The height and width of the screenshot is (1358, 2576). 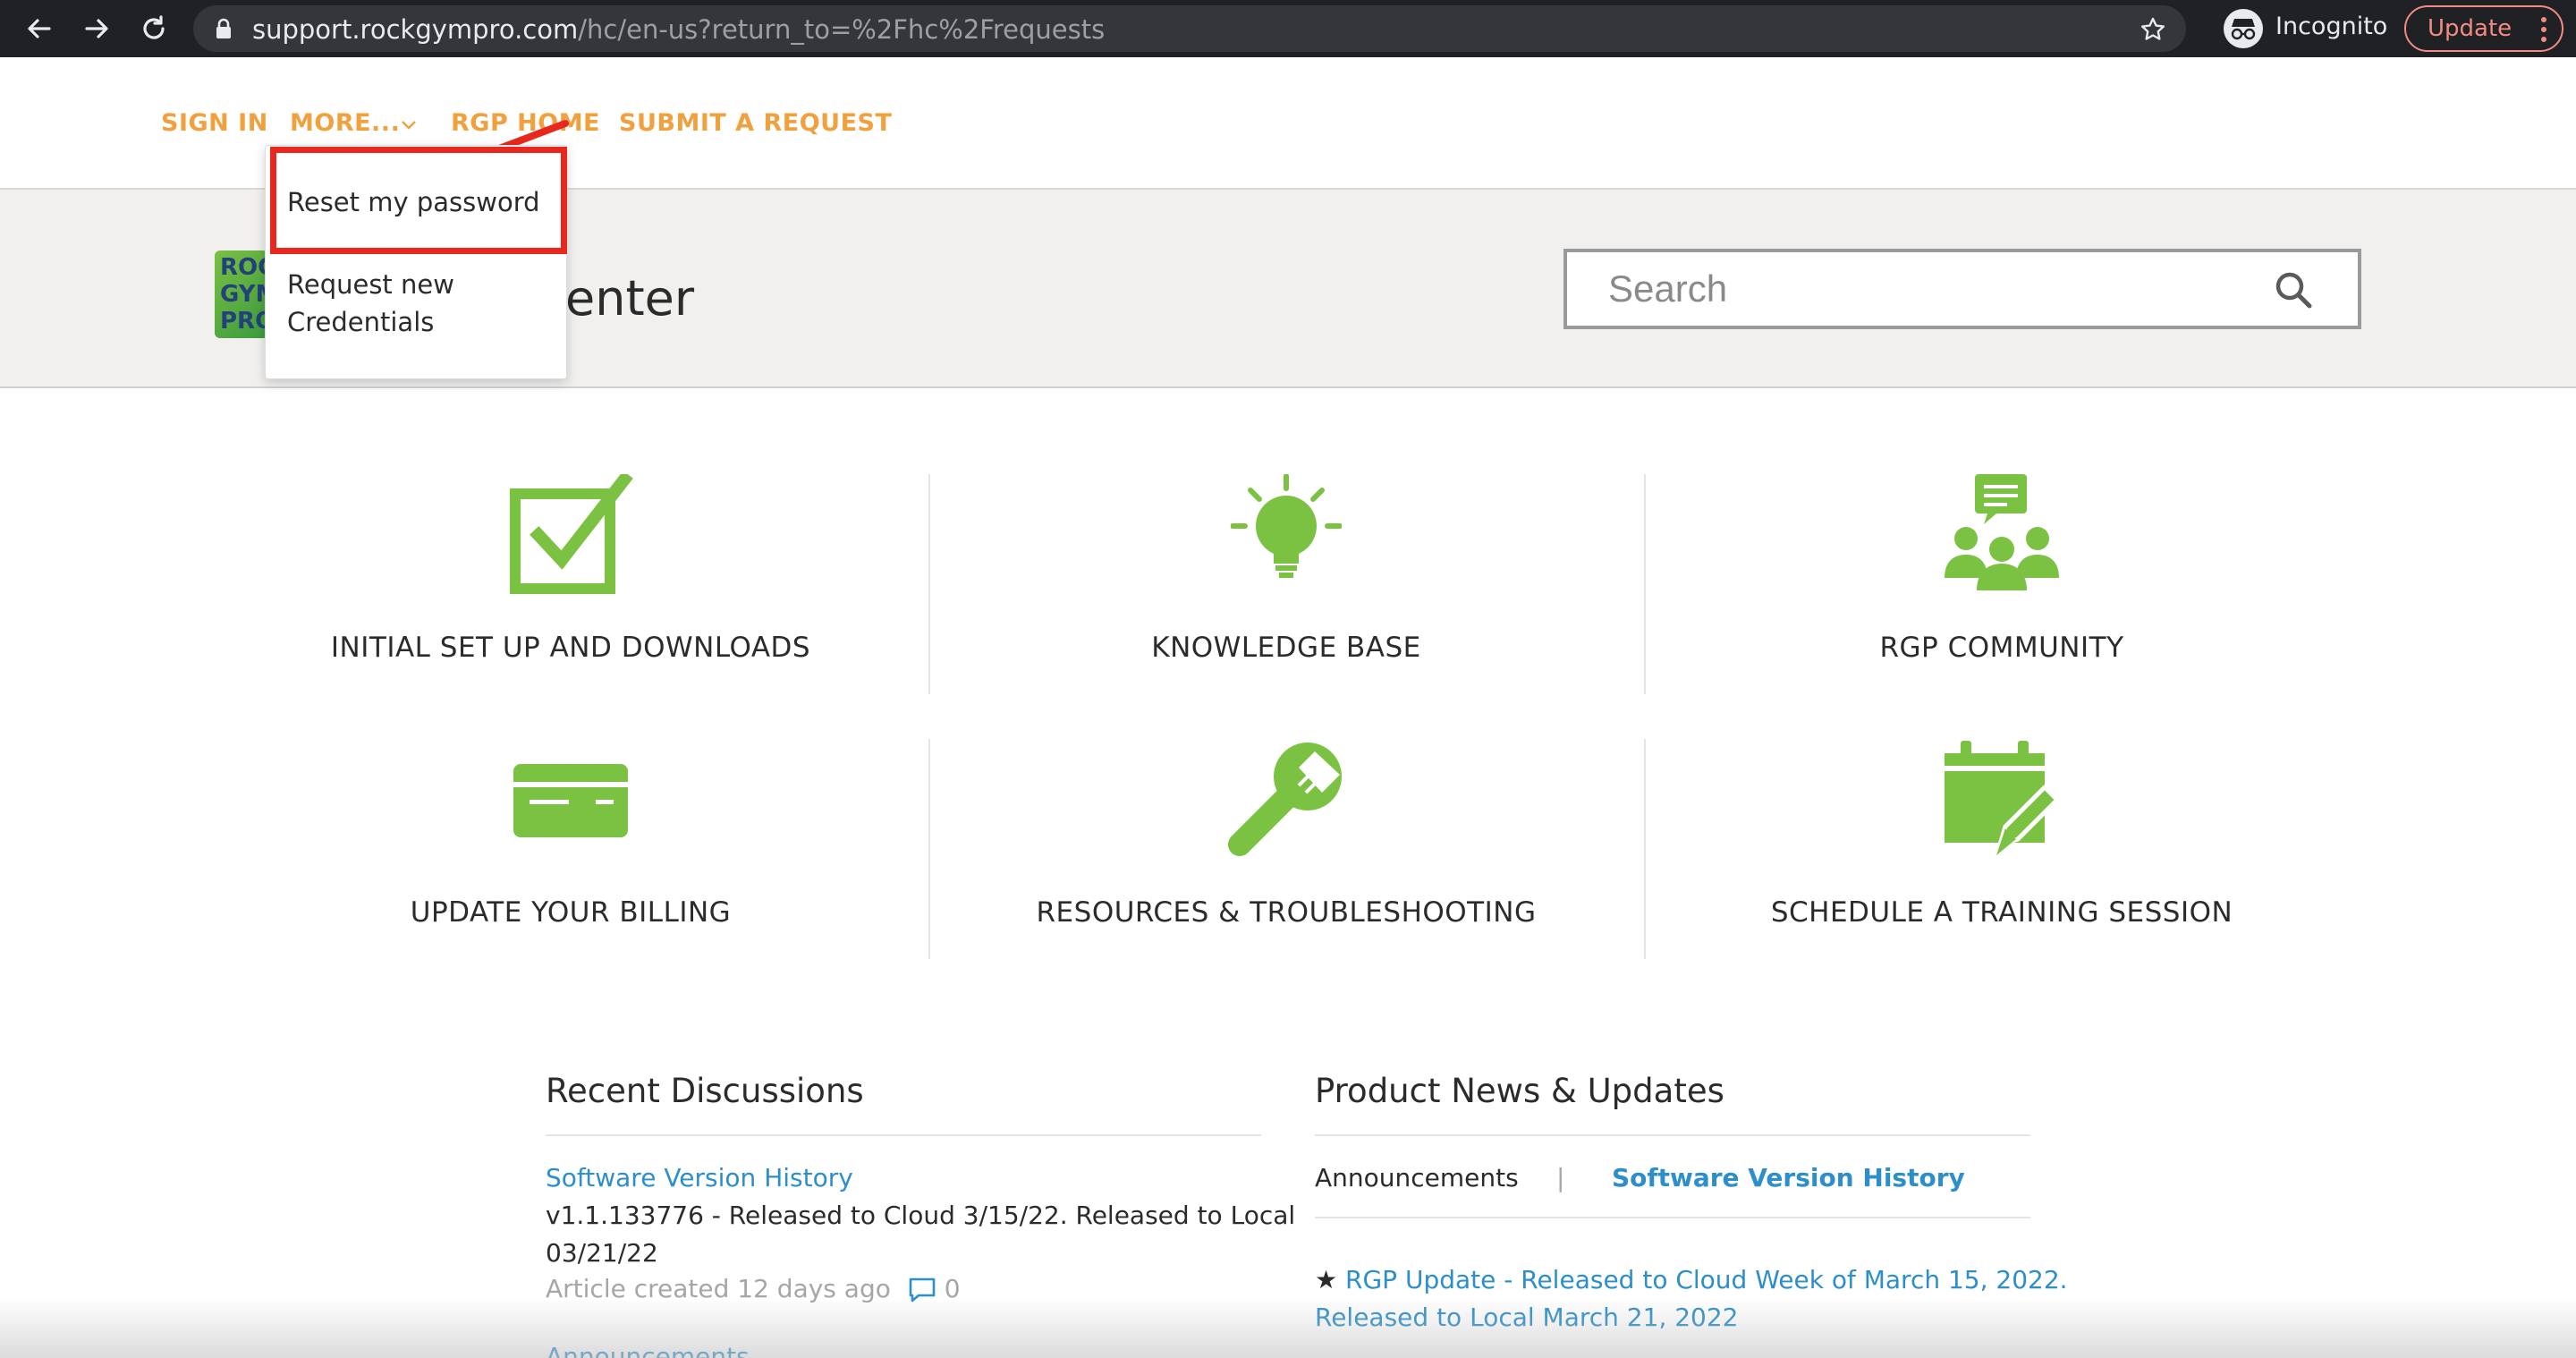 What do you see at coordinates (418, 200) in the screenshot?
I see `annotation-highlight-box` at bounding box center [418, 200].